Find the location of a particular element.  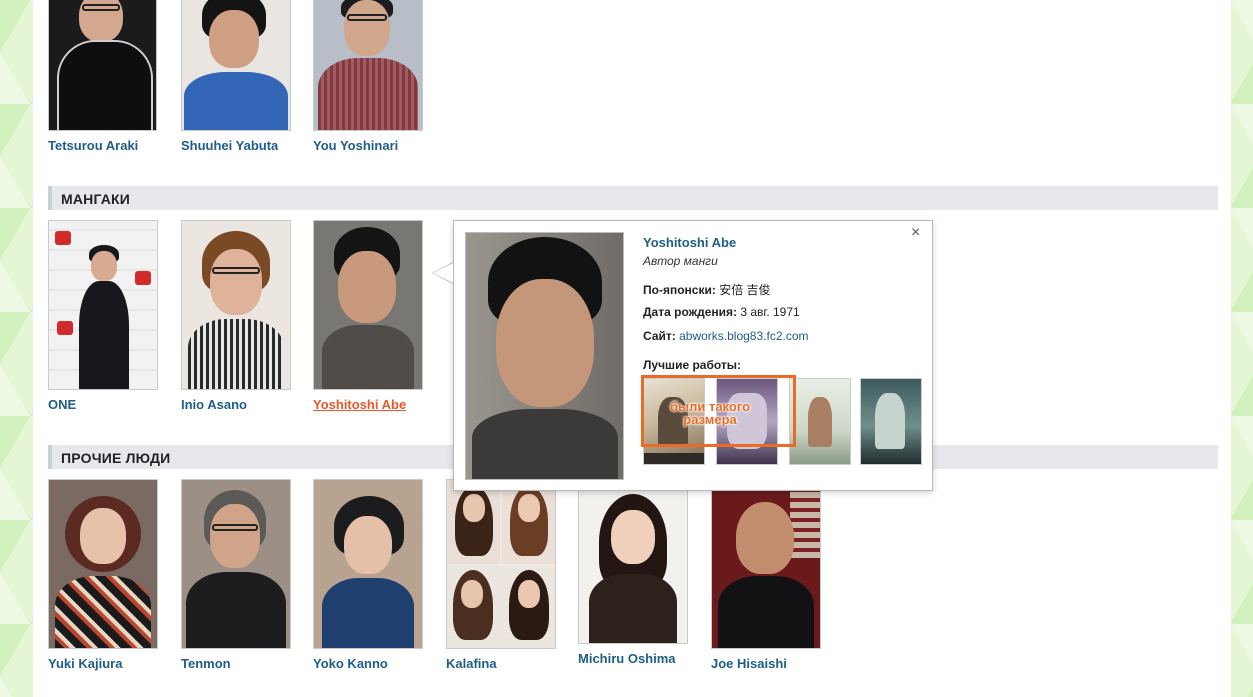

annotation-text: были такого размера is located at coordinates (710, 413).